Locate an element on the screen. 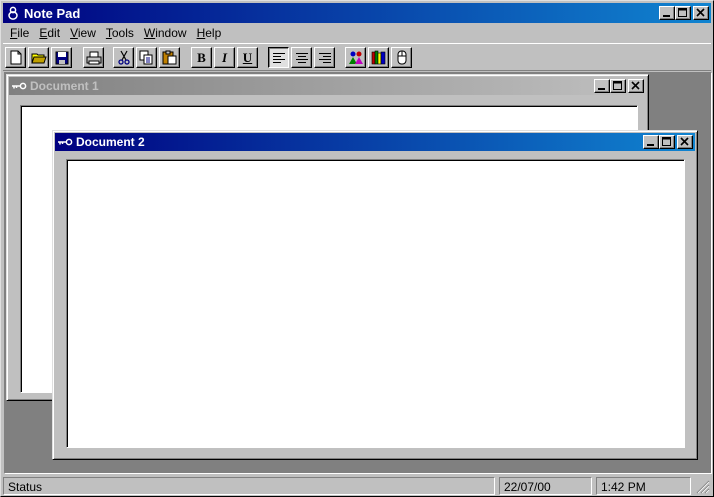 The height and width of the screenshot is (497, 714). copy-button is located at coordinates (146, 57).